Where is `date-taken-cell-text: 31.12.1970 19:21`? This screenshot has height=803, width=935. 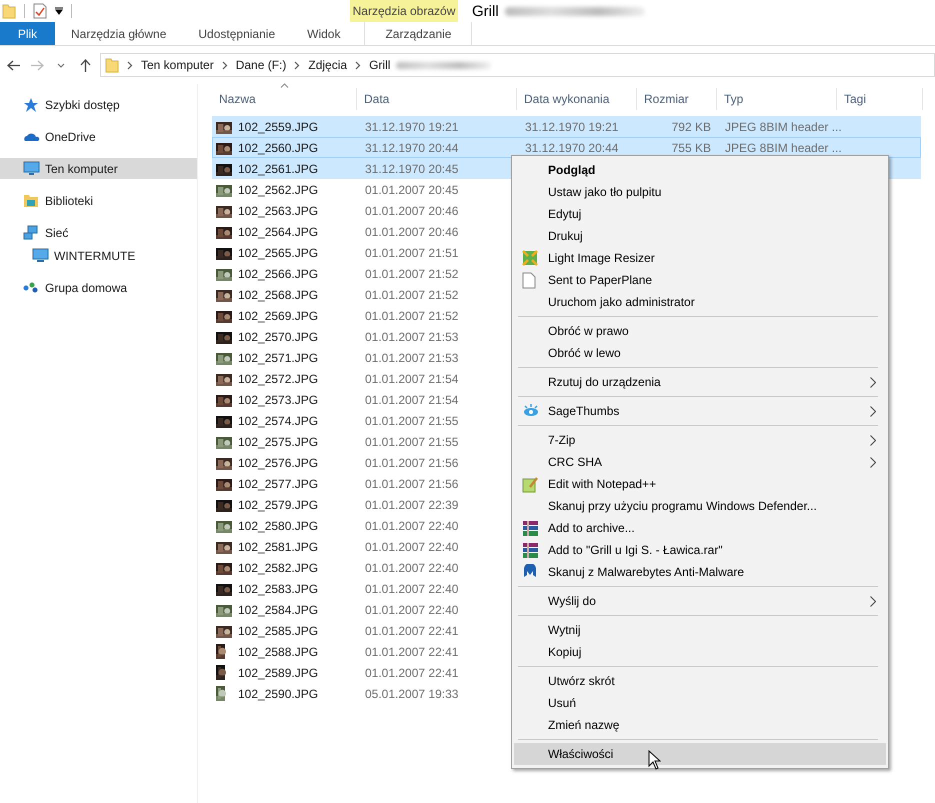 date-taken-cell-text: 31.12.1970 19:21 is located at coordinates (572, 127).